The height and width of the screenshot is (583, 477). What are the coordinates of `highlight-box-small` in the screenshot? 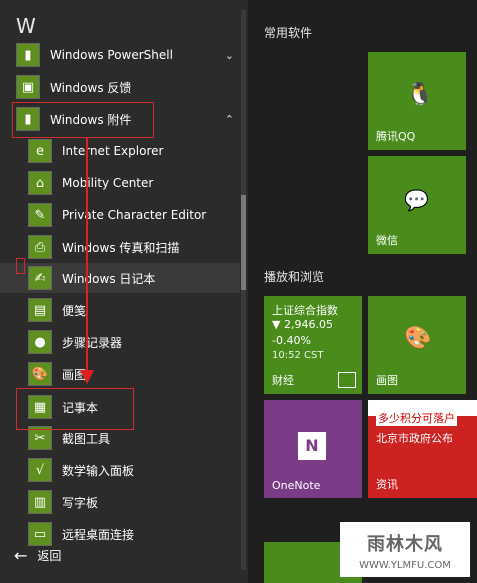 It's located at (20, 266).